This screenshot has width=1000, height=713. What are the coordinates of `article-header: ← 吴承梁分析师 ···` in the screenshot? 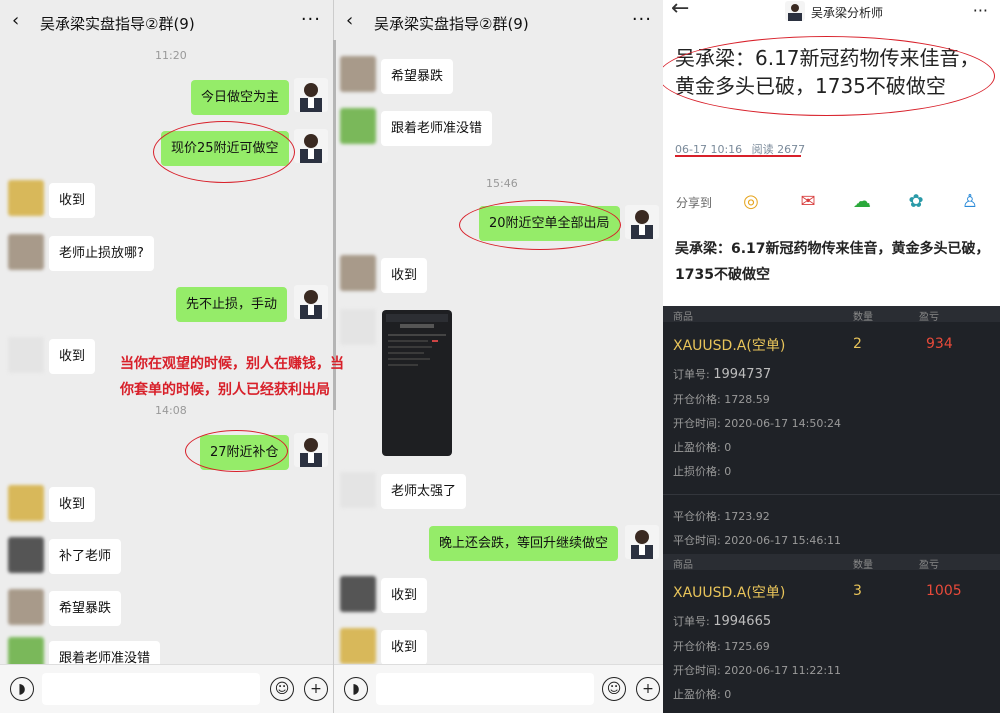 It's located at (831, 14).